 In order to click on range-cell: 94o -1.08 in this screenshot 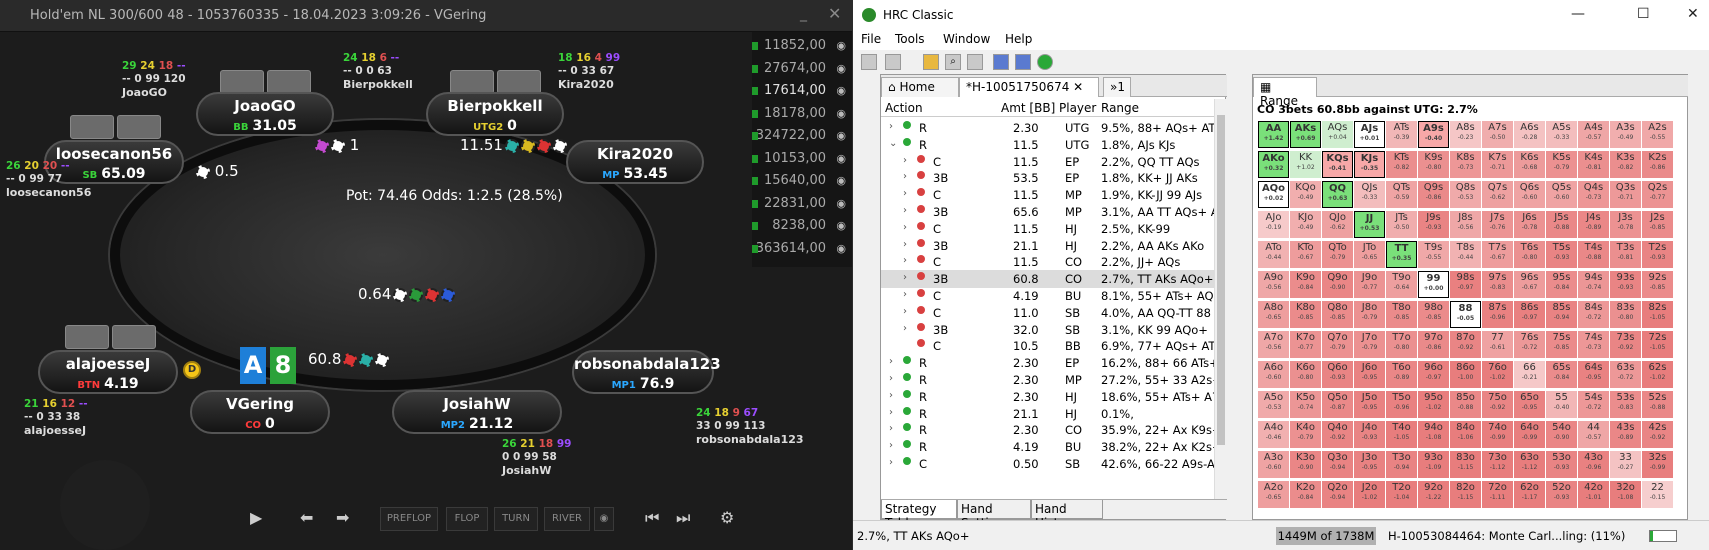, I will do `click(1433, 434)`.